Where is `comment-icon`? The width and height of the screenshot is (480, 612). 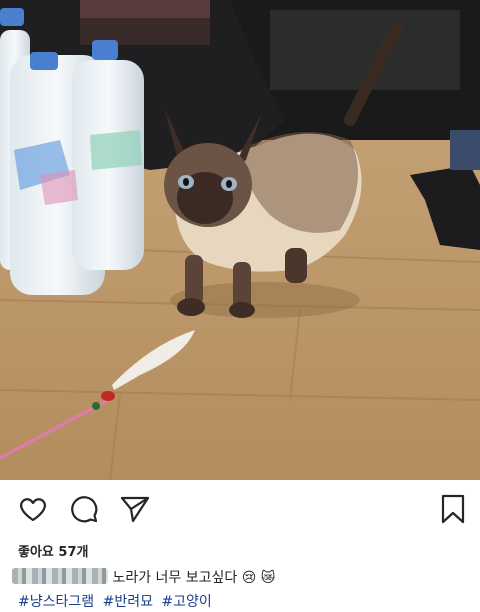 comment-icon is located at coordinates (84, 509).